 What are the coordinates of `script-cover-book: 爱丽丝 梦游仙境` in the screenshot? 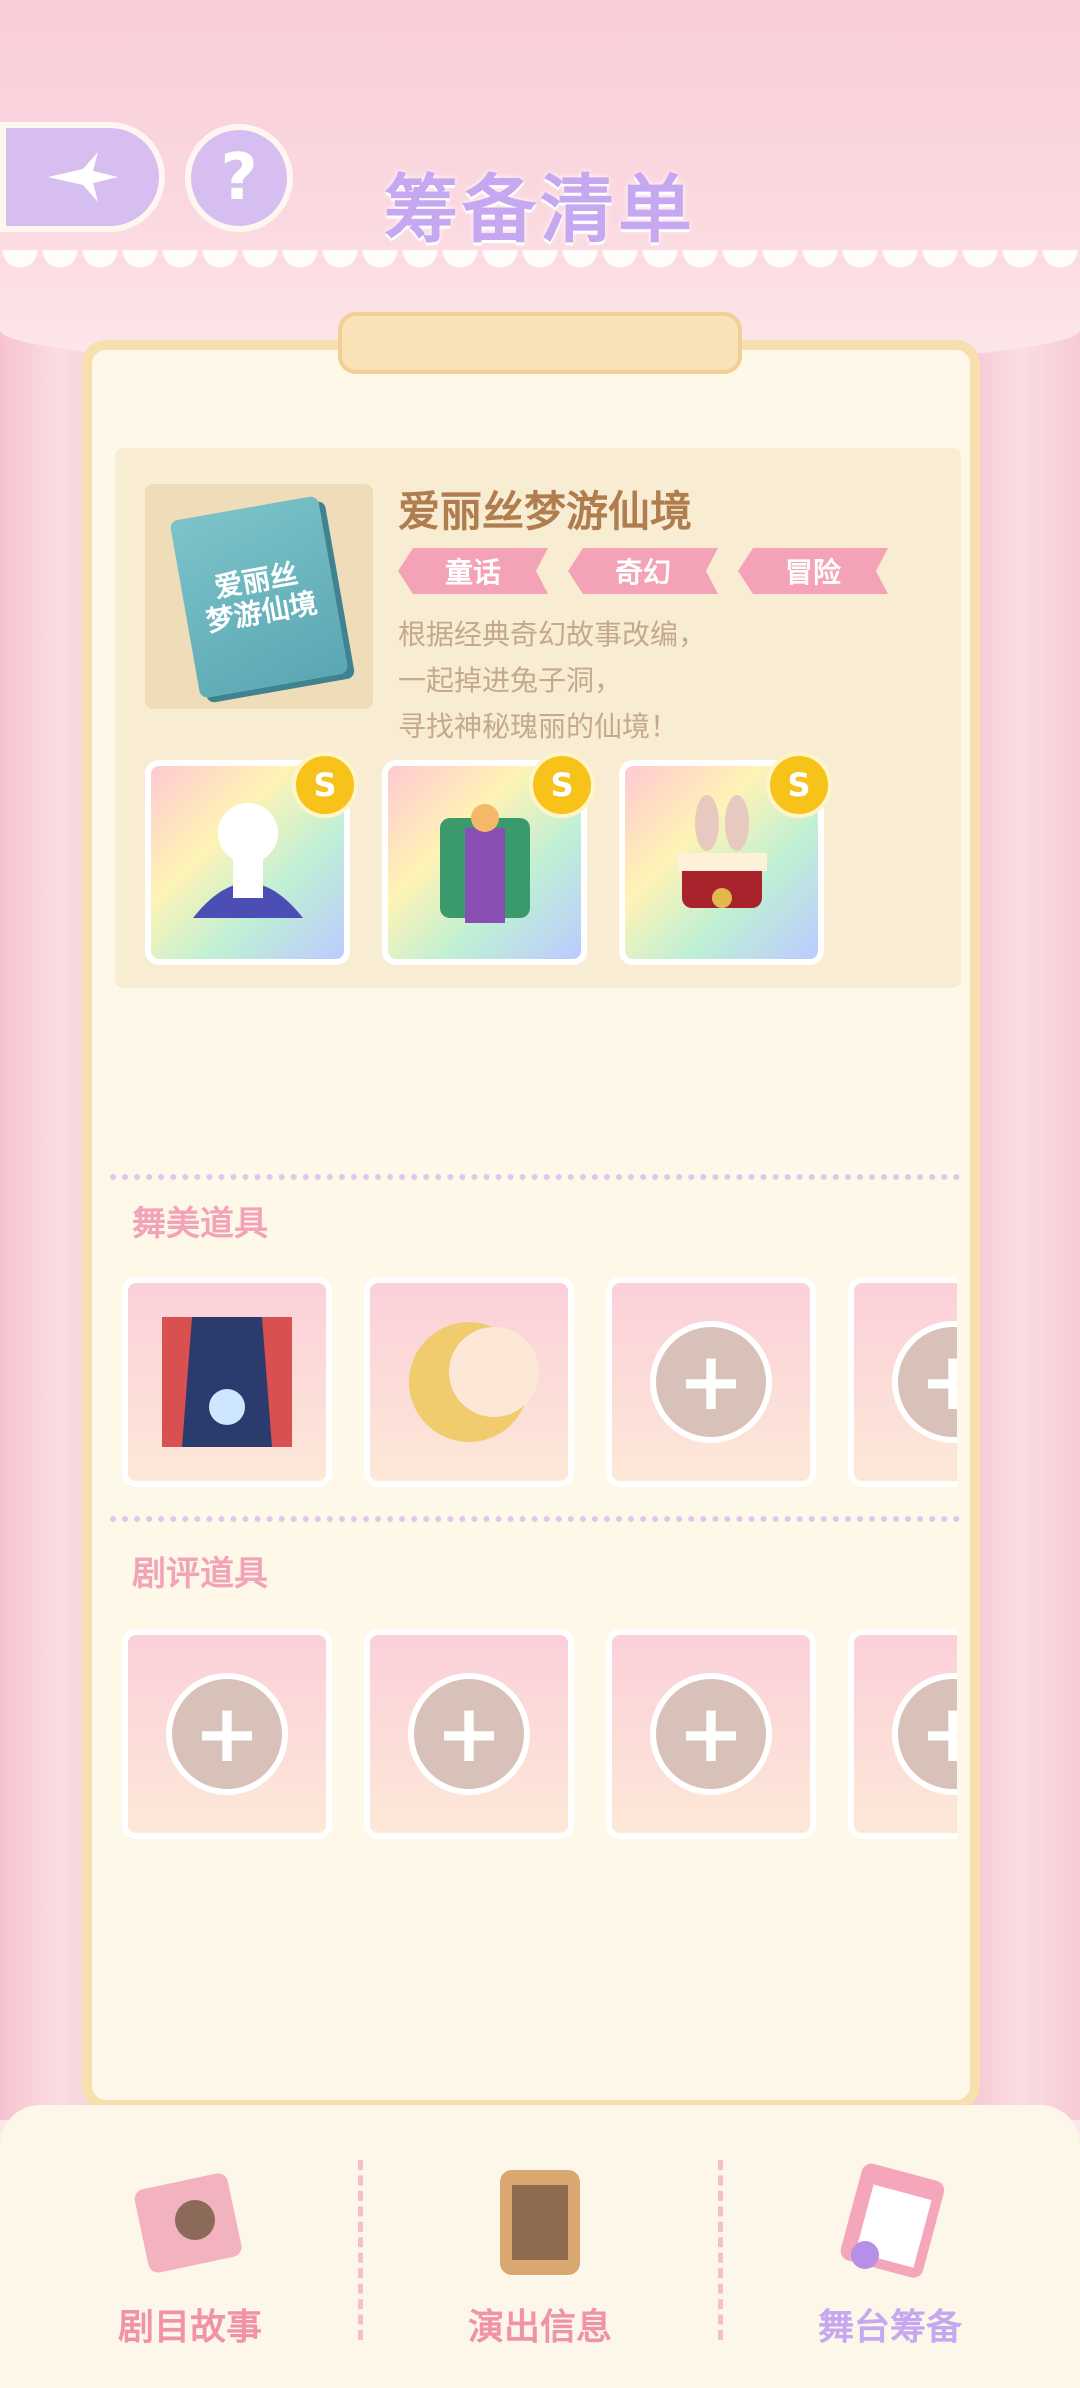 It's located at (259, 596).